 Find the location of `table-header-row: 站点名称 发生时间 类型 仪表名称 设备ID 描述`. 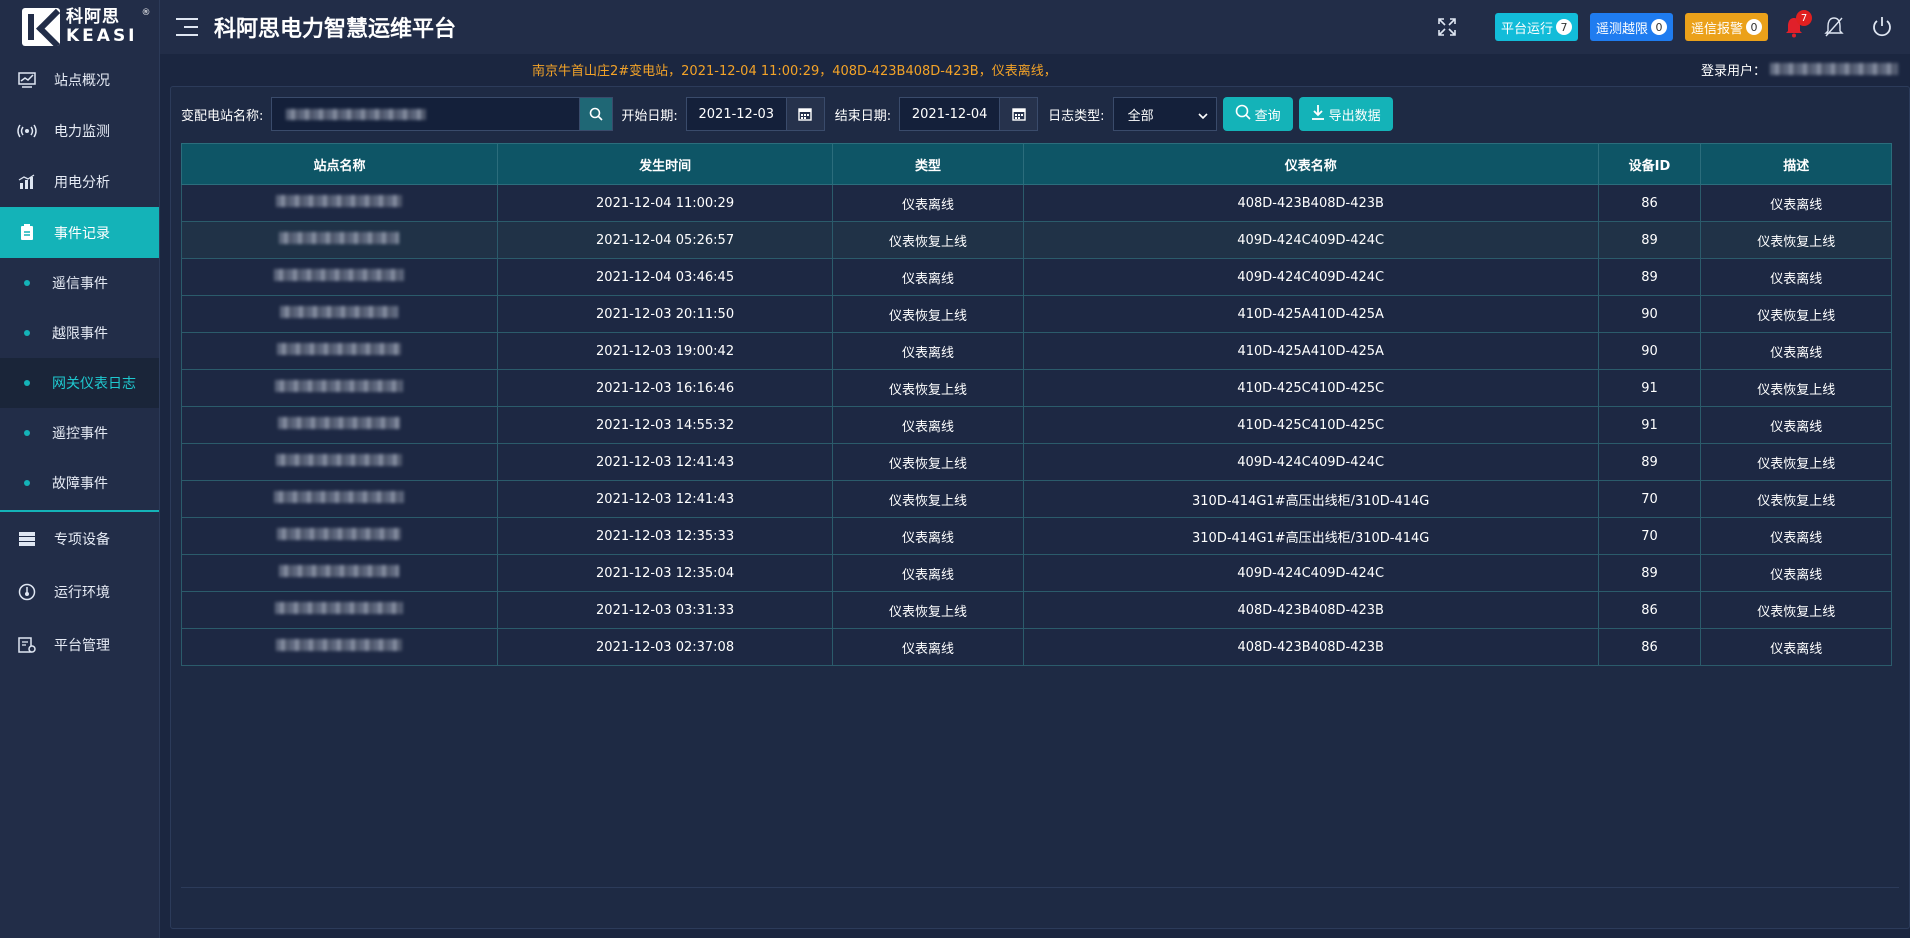

table-header-row: 站点名称 发生时间 类型 仪表名称 设备ID 描述 is located at coordinates (1036, 164).